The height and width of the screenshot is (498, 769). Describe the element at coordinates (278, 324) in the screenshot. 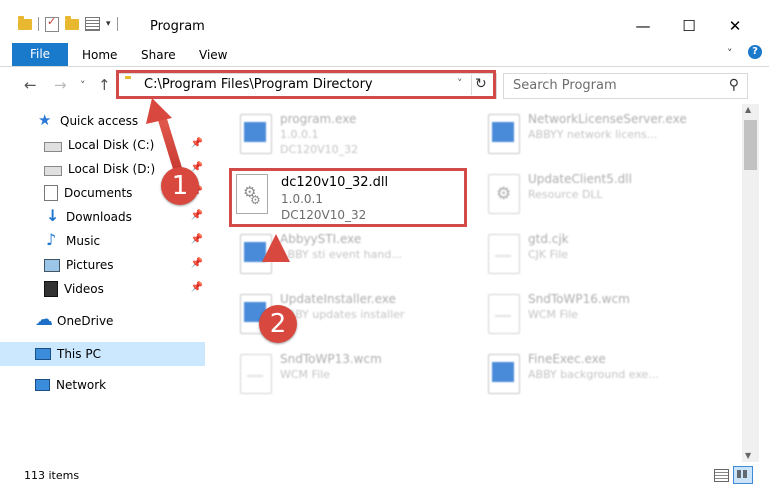

I see `step-marker-2: 2` at that location.